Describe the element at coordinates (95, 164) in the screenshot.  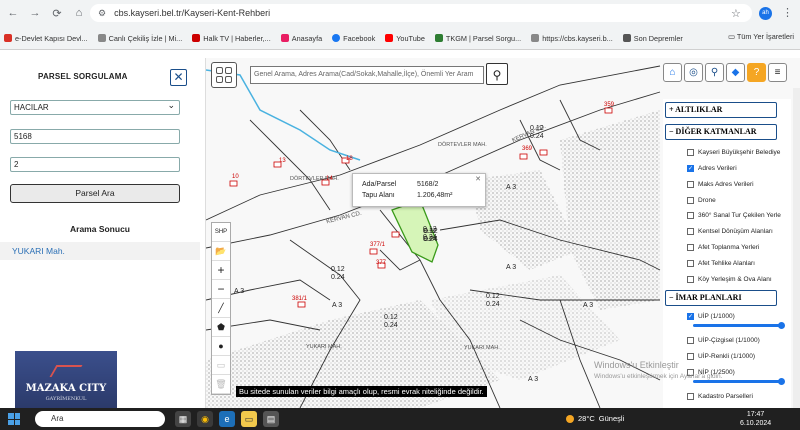
I see `parsel-input: 2` at that location.